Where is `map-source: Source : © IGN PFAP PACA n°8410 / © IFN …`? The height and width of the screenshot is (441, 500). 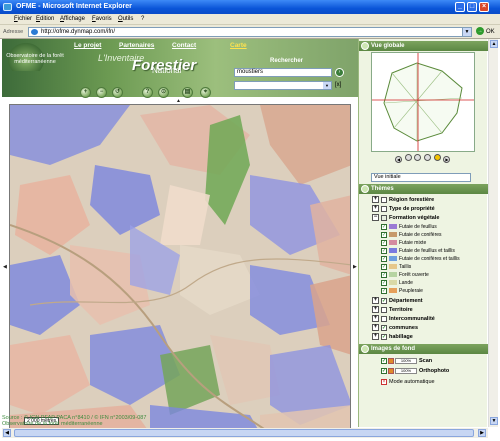 map-source: Source : © IGN PFAP PACA n°8410 / © IFN … is located at coordinates (74, 421).